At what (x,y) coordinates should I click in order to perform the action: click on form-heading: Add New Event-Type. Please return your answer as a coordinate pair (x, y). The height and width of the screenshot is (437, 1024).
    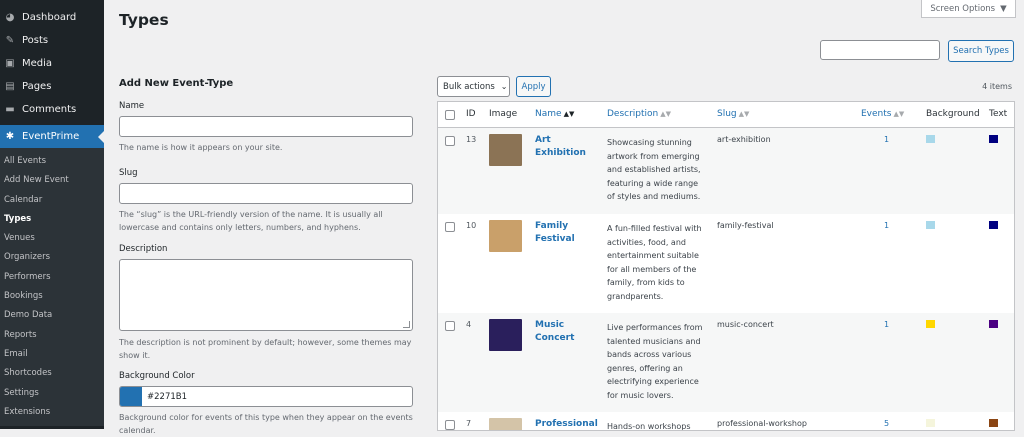
    Looking at the image, I should click on (176, 83).